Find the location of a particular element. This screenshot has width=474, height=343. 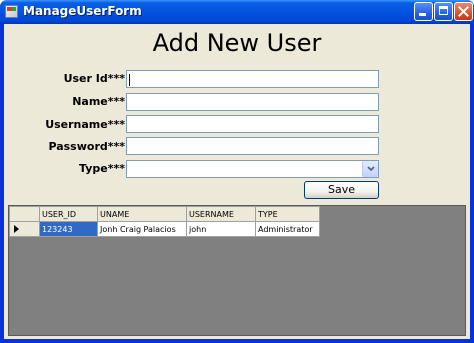

cell-type: Administrator is located at coordinates (287, 229).